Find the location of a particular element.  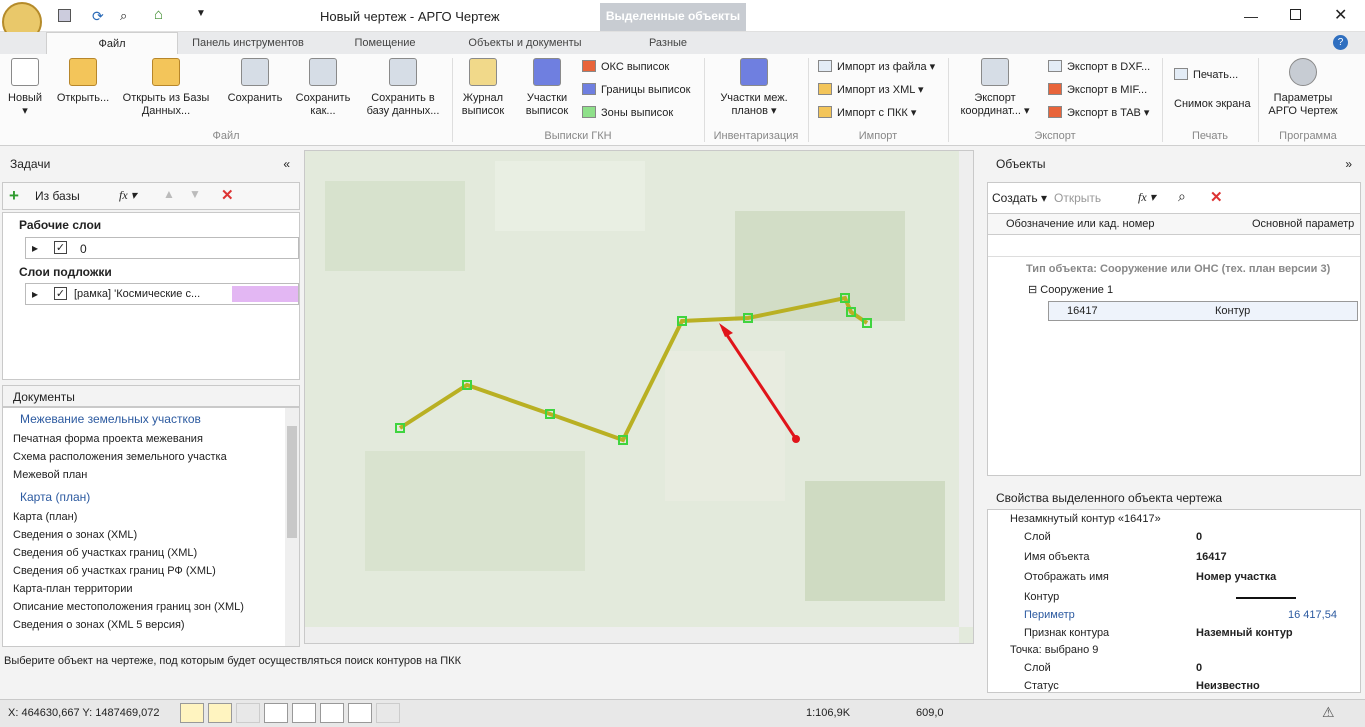

tab-misc: Разные is located at coordinates (668, 43).